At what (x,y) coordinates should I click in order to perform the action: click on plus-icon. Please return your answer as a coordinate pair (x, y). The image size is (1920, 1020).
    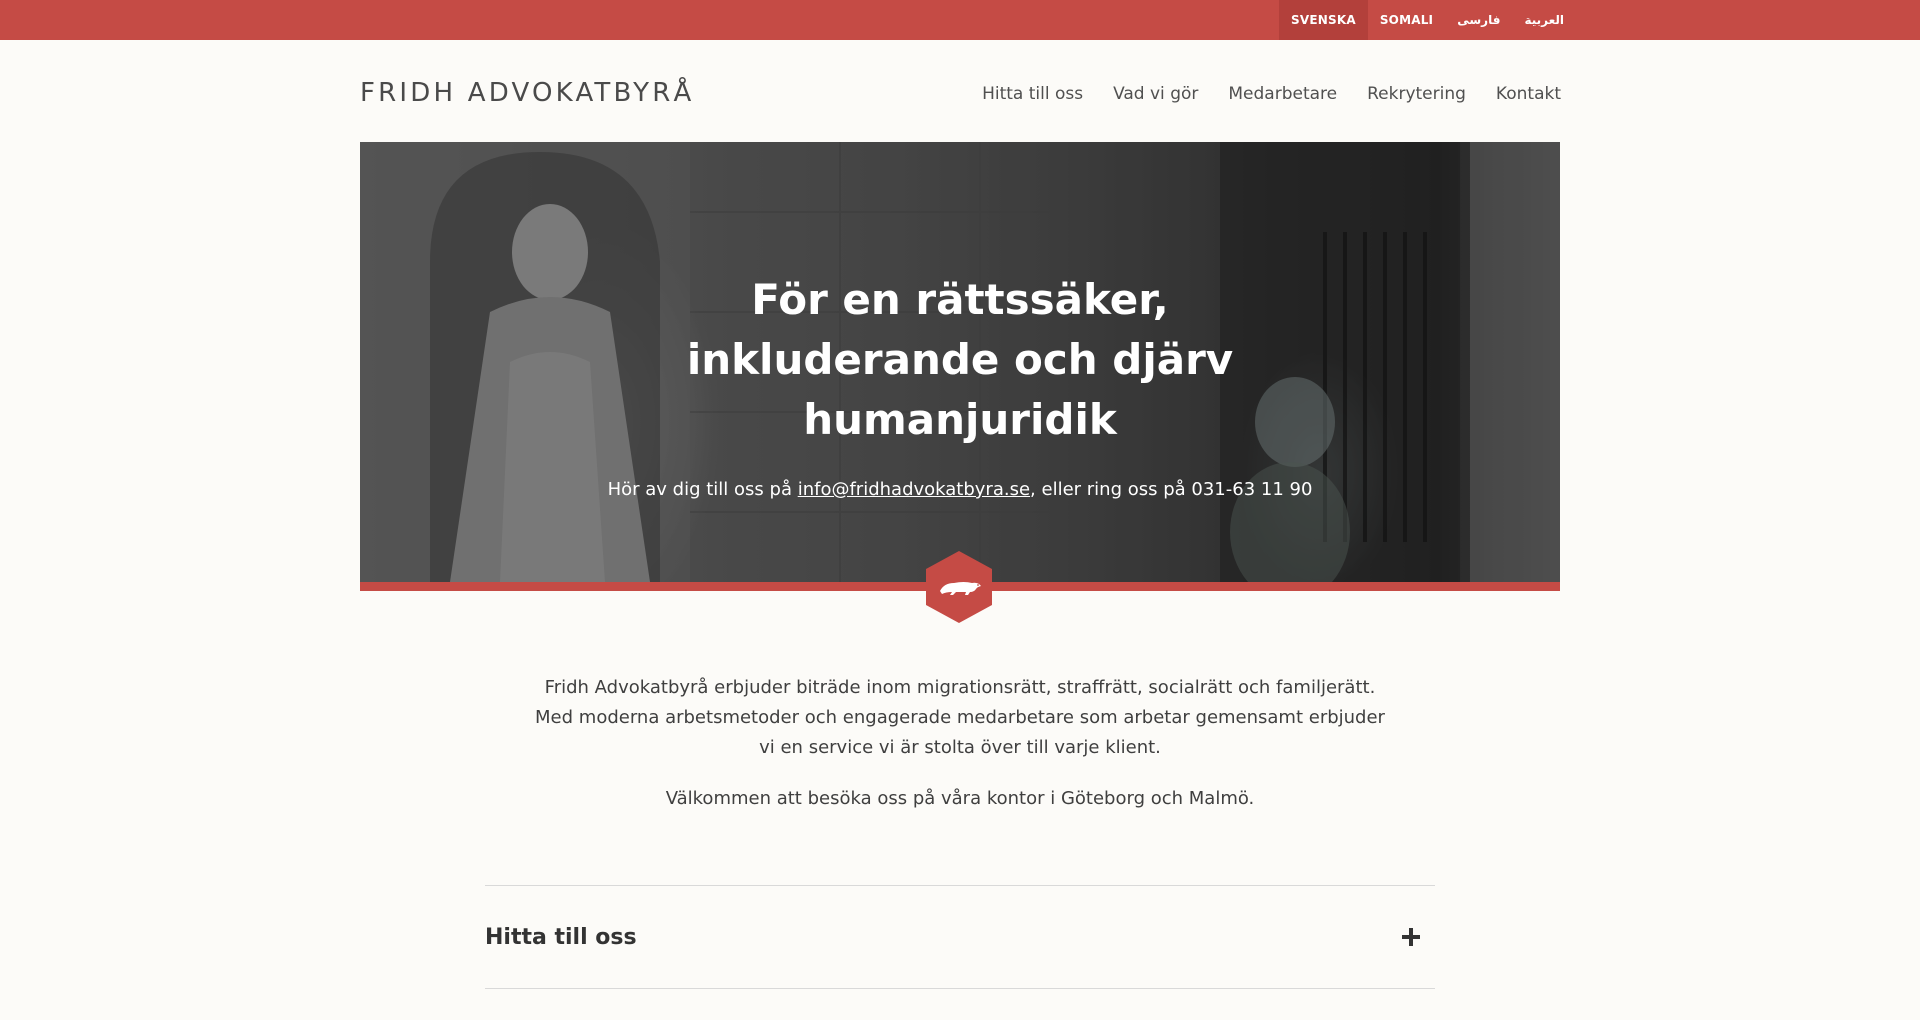
    Looking at the image, I should click on (1411, 937).